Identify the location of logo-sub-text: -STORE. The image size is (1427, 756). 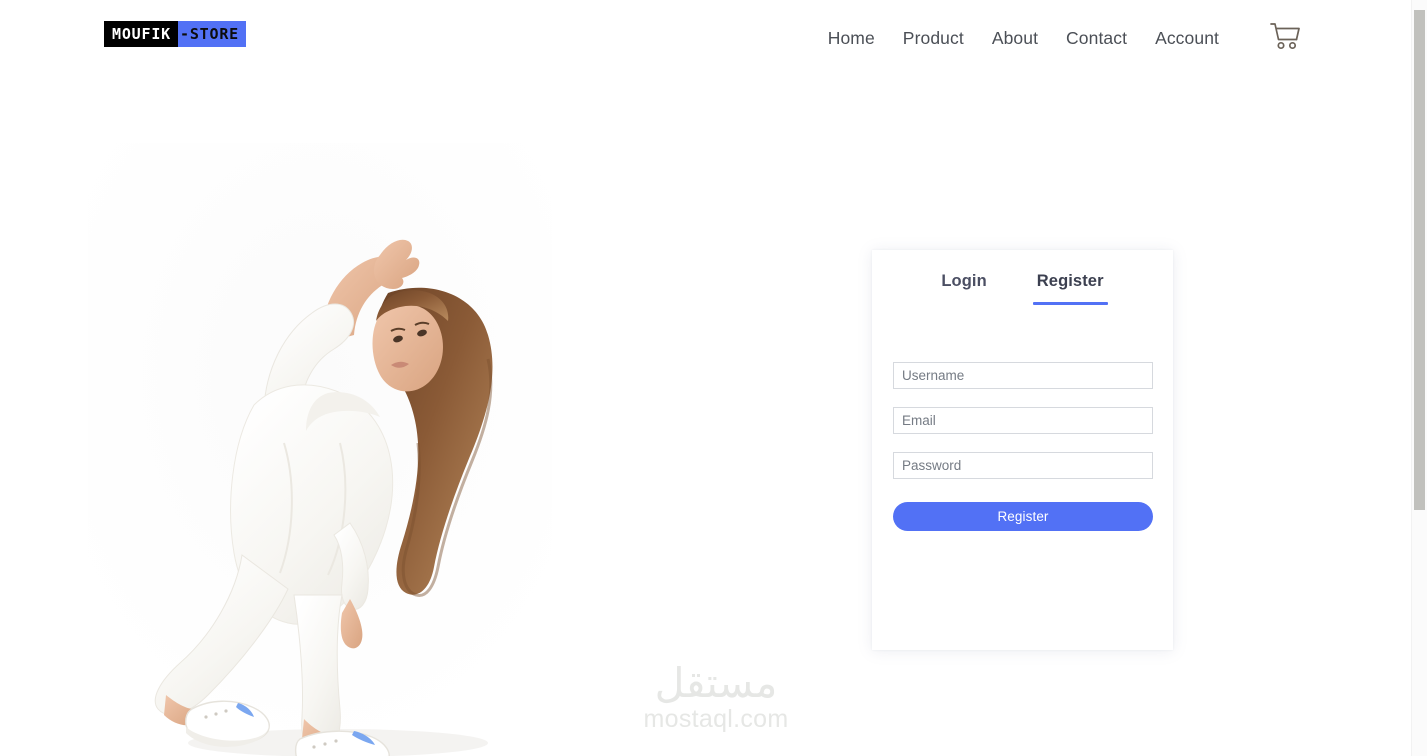
(212, 34).